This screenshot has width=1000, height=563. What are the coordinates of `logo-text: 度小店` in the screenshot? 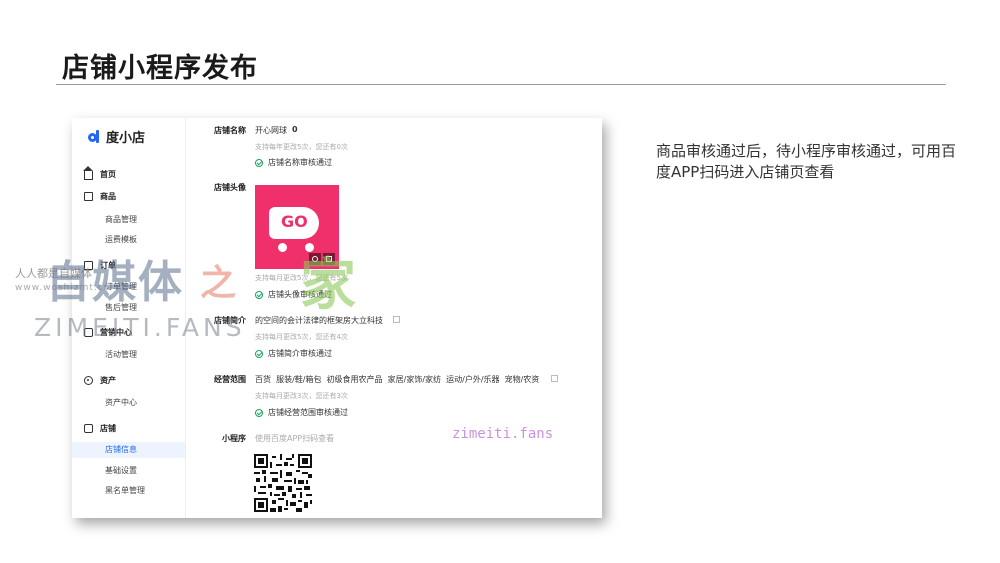 It's located at (126, 138).